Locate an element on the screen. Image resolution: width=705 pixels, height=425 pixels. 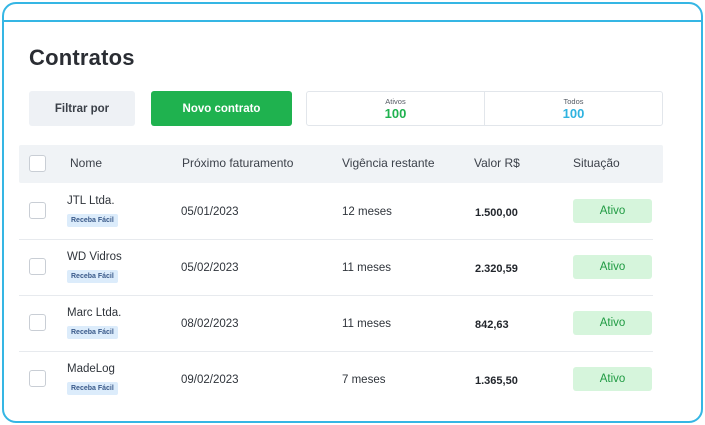
contract-name-cell: Marc Ltda. Receba Fácil is located at coordinates (94, 322).